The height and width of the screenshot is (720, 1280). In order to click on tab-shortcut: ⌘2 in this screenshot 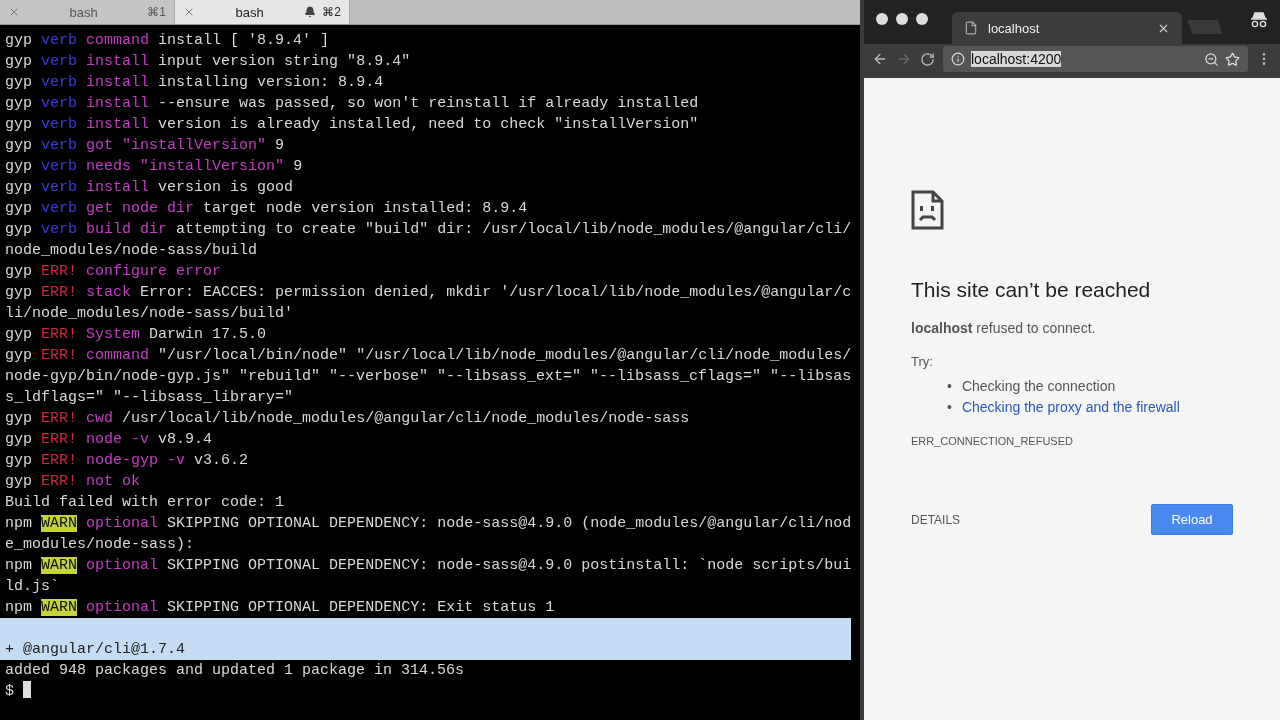, I will do `click(331, 12)`.